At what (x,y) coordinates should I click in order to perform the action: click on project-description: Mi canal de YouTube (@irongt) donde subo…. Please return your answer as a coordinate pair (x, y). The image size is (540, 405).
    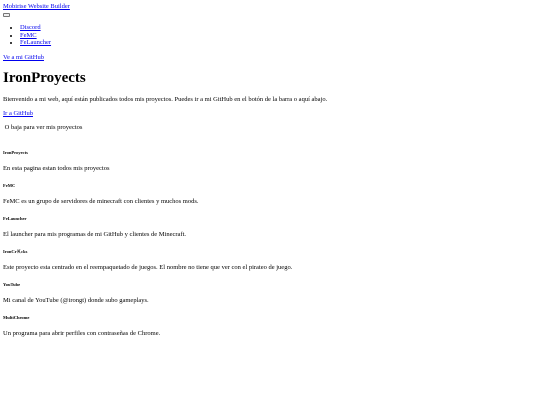
    Looking at the image, I should click on (76, 300).